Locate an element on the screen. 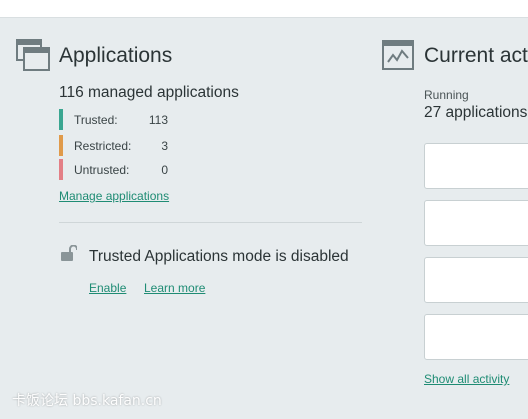  applications-title: Applications is located at coordinates (116, 55).